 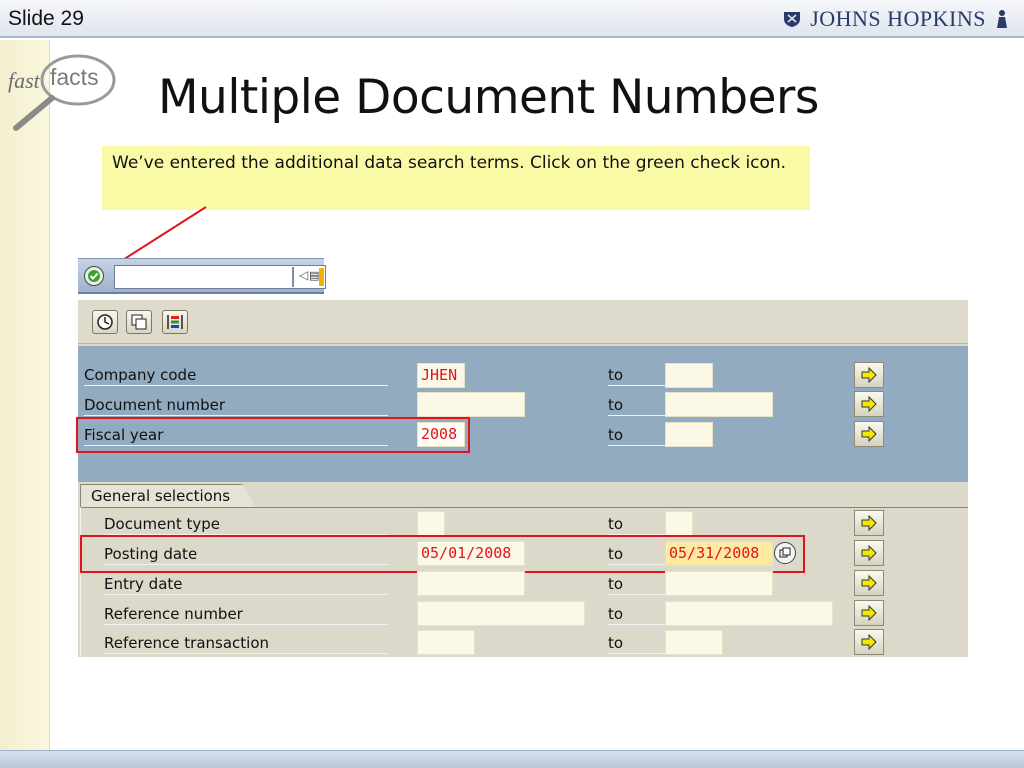 What do you see at coordinates (637, 375) in the screenshot?
I see `company-code-to-label: to` at bounding box center [637, 375].